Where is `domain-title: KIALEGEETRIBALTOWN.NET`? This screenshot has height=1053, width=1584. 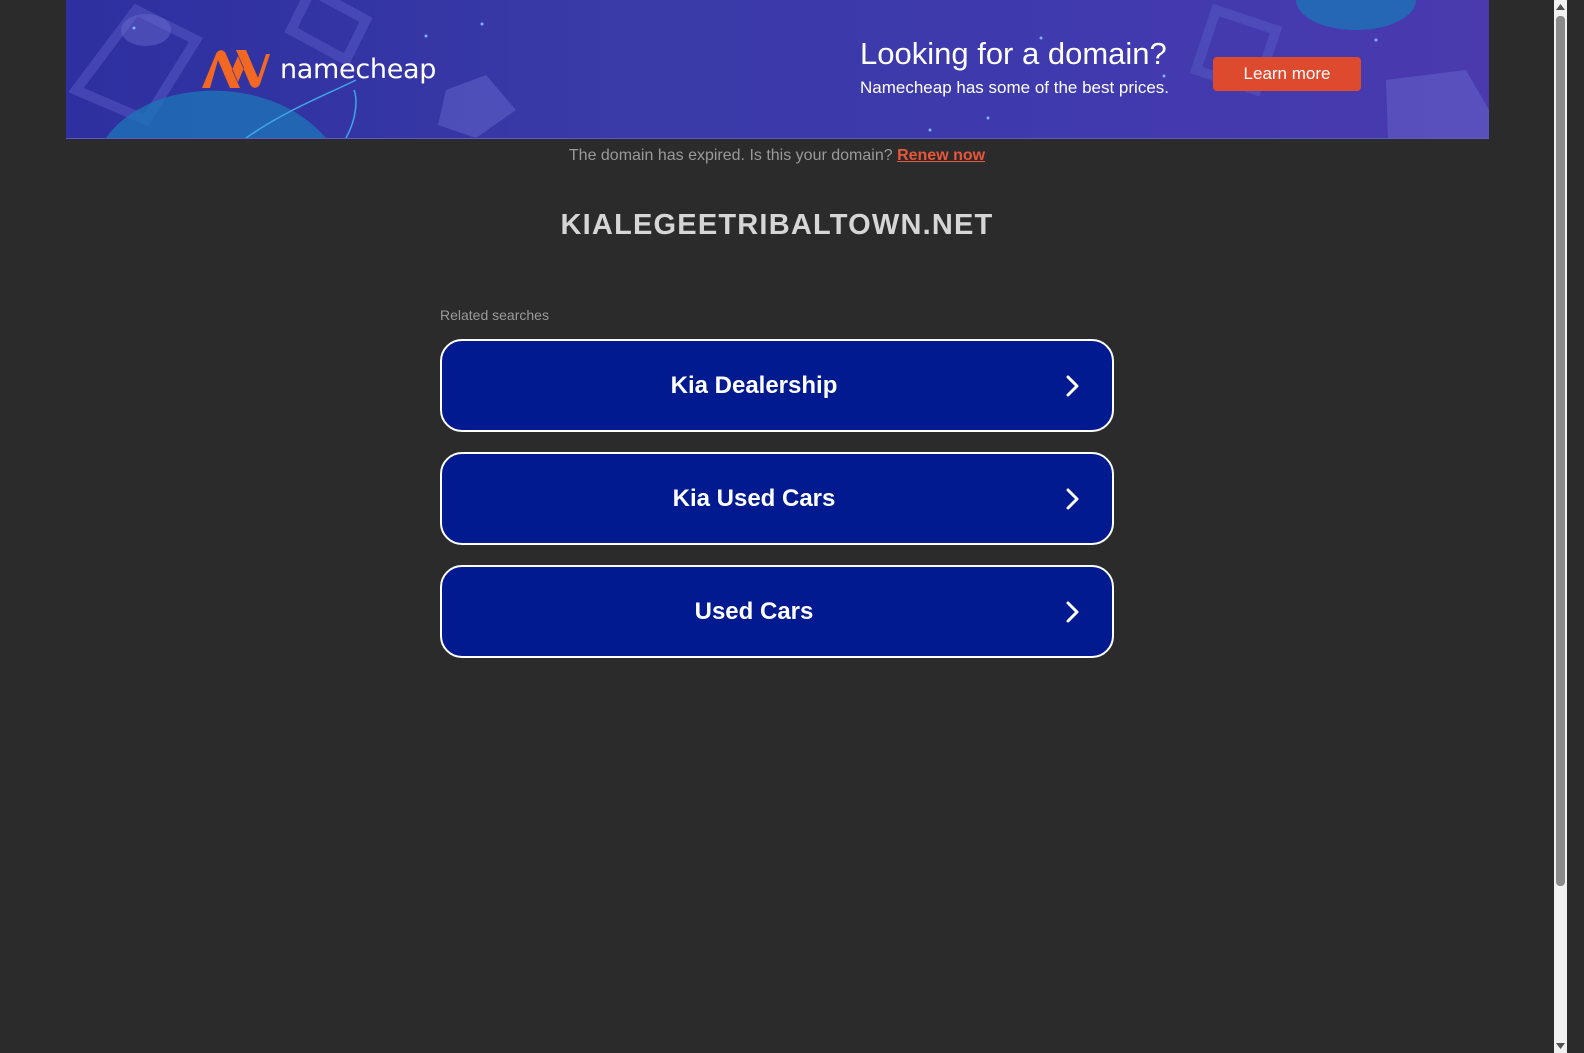
domain-title: KIALEGEETRIBALTOWN.NET is located at coordinates (777, 225).